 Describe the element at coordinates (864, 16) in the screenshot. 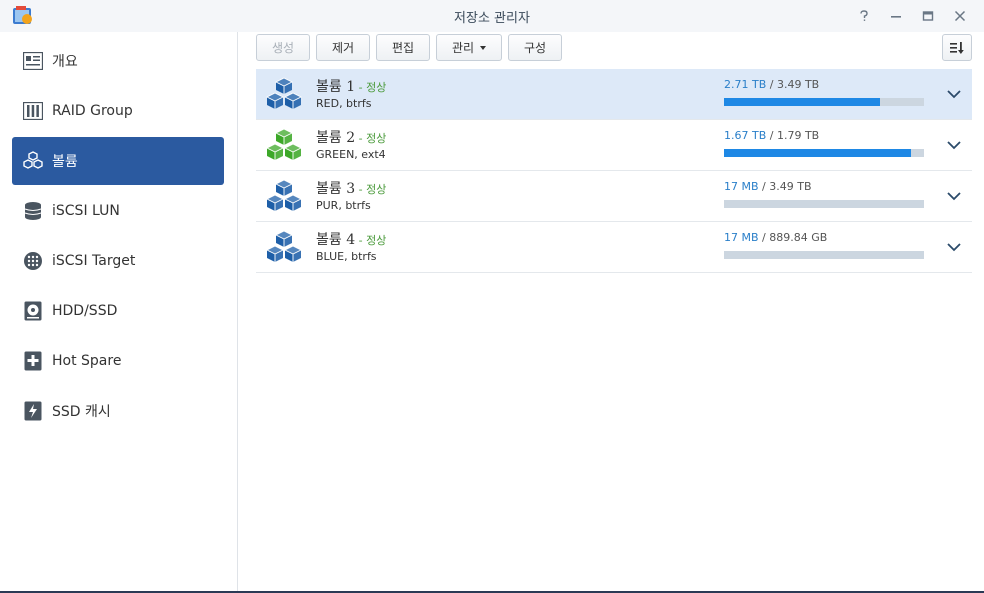

I see `help-icon` at that location.